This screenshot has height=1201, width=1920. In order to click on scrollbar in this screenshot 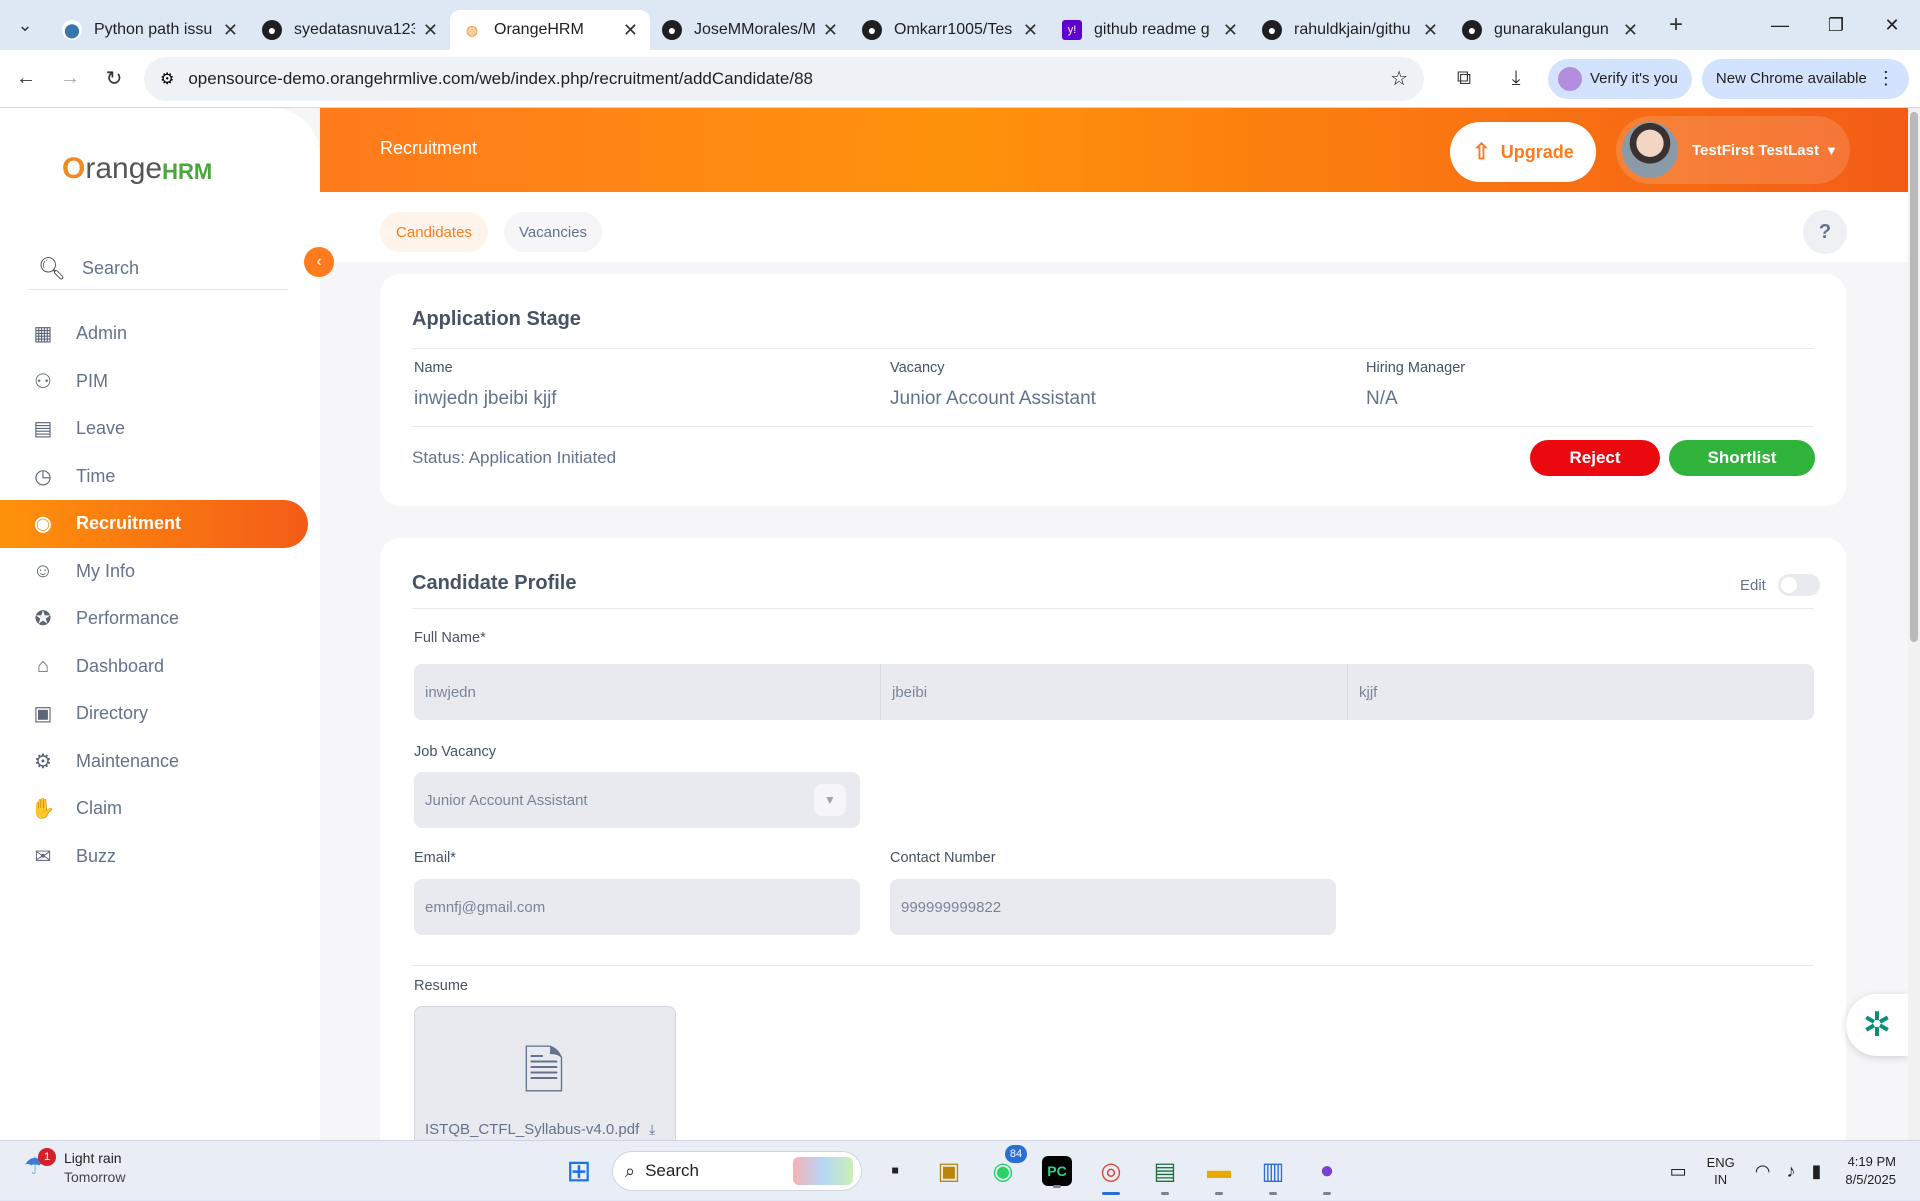, I will do `click(1914, 624)`.